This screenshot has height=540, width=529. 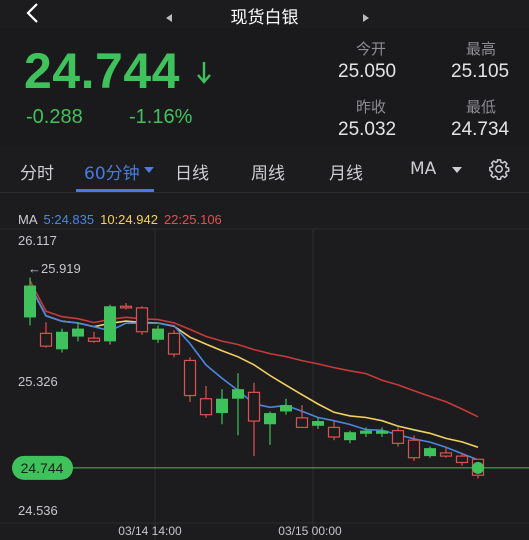 I want to click on open-label: 今开, so click(x=371, y=49).